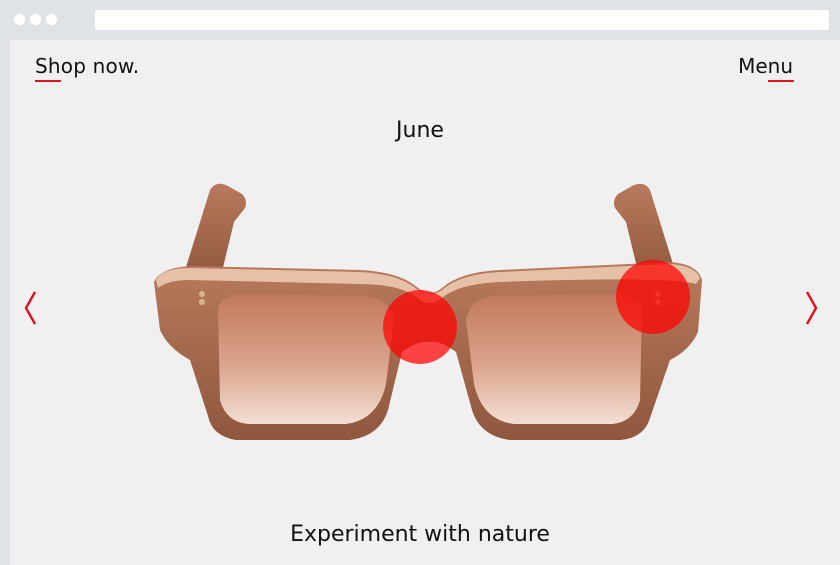 The image size is (840, 565). I want to click on menu-link: Menu, so click(765, 66).